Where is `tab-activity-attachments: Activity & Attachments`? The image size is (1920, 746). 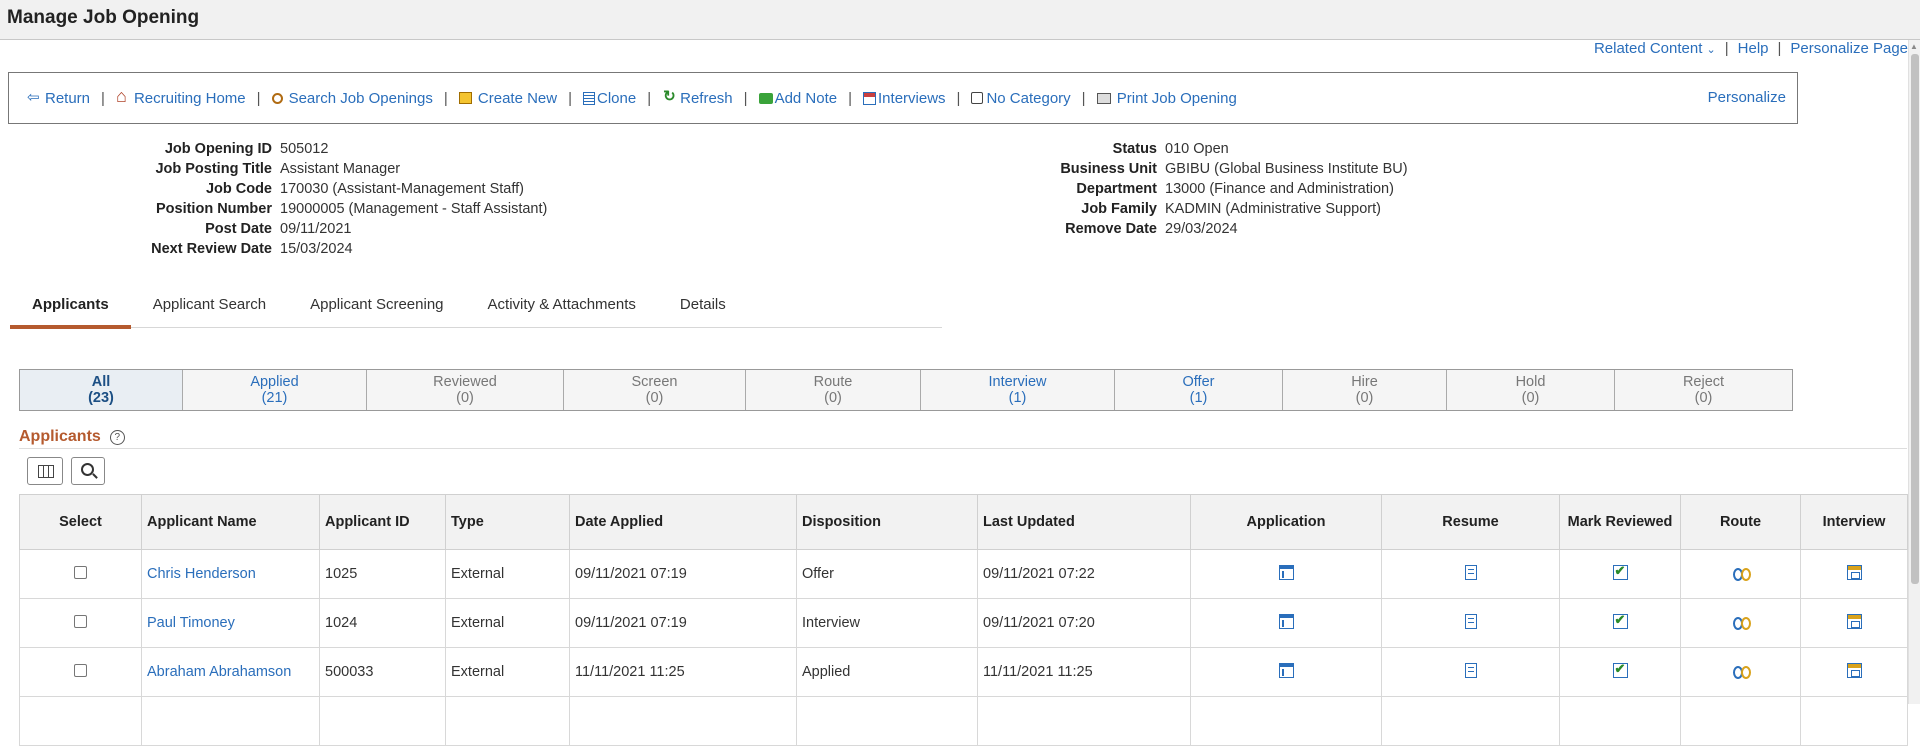
tab-activity-attachments: Activity & Attachments is located at coordinates (562, 309).